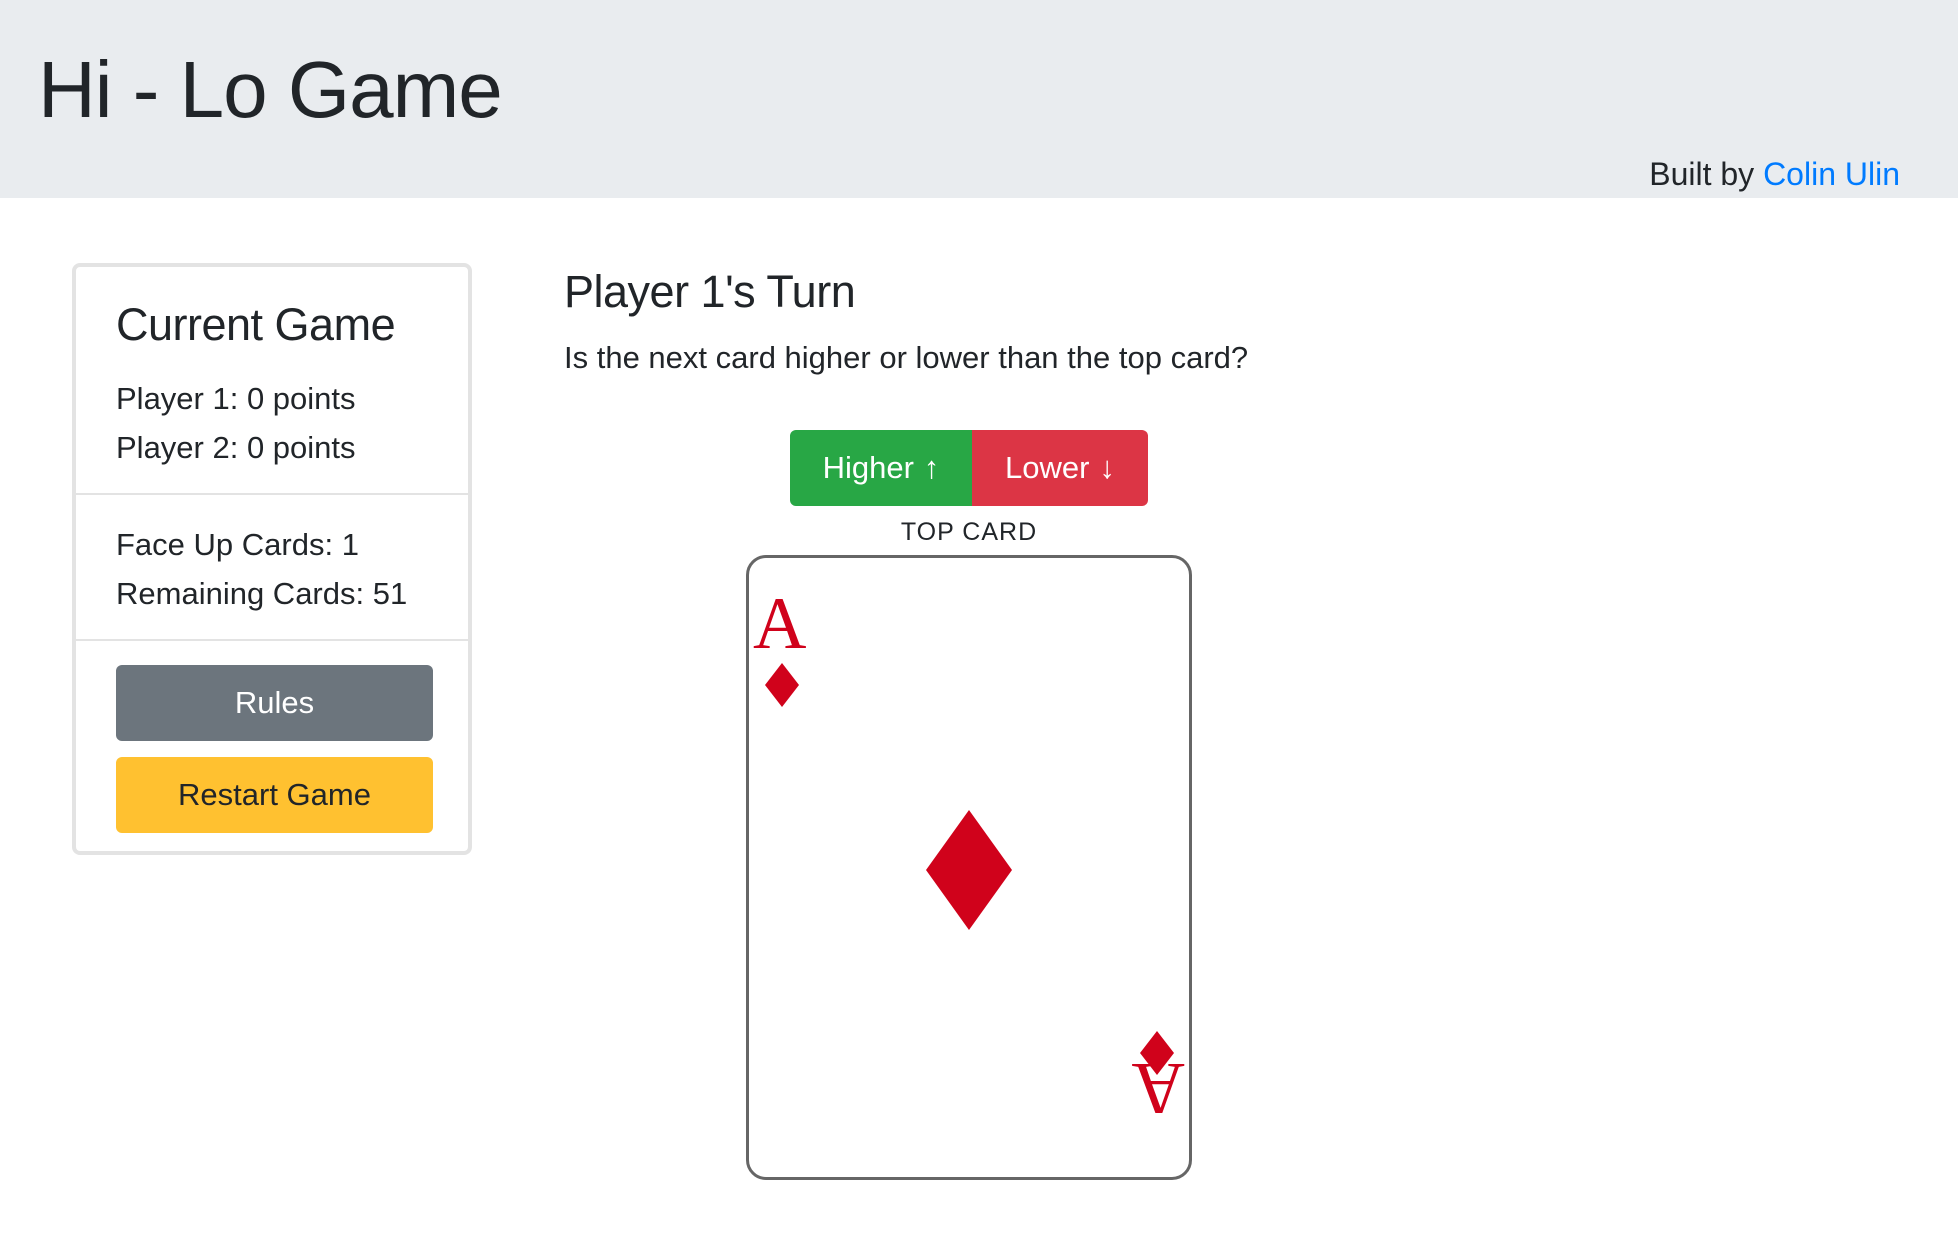 This screenshot has height=1236, width=1958. Describe the element at coordinates (1831, 174) in the screenshot. I see `author-link: Colin Ulin` at that location.